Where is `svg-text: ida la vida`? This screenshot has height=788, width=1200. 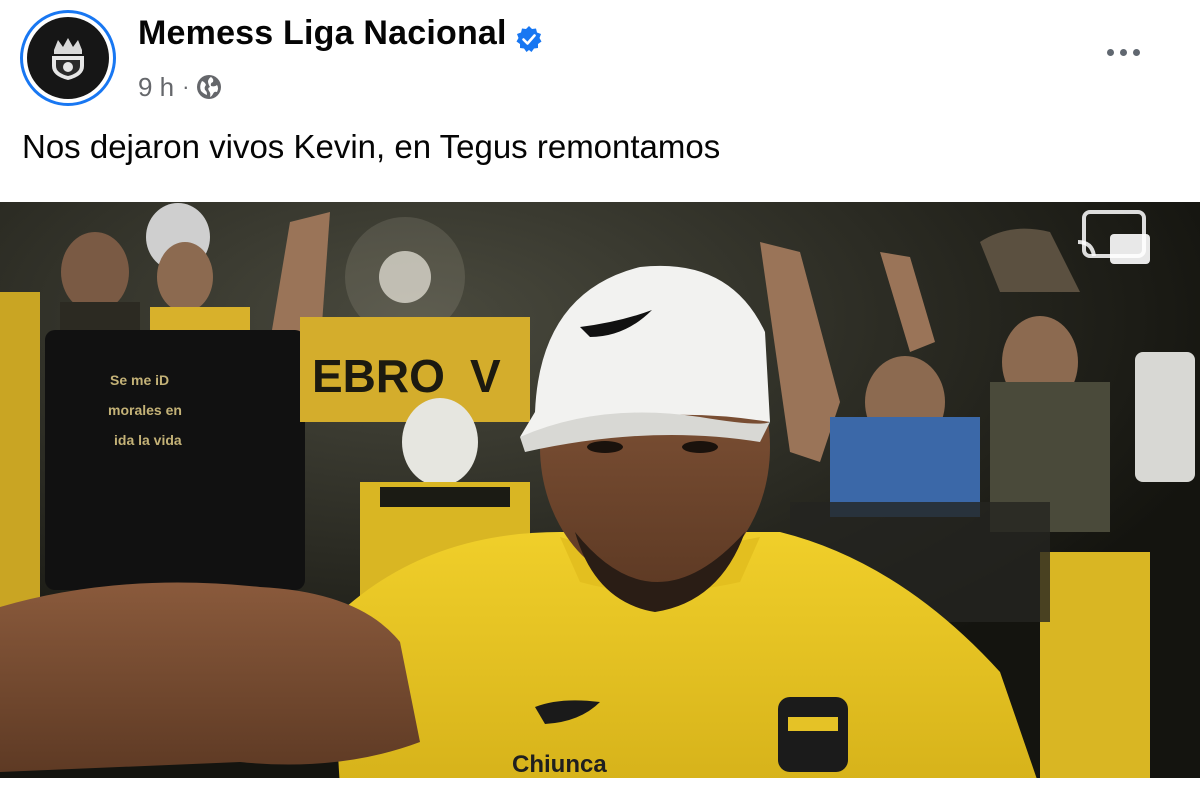 svg-text: ida la vida is located at coordinates (148, 440).